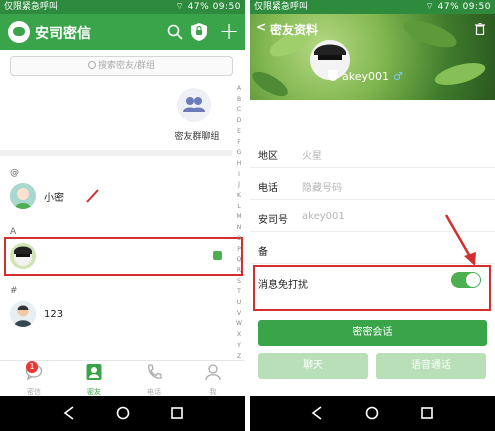 The image size is (495, 431). What do you see at coordinates (14, 291) in the screenshot?
I see `section-header-hash: #` at bounding box center [14, 291].